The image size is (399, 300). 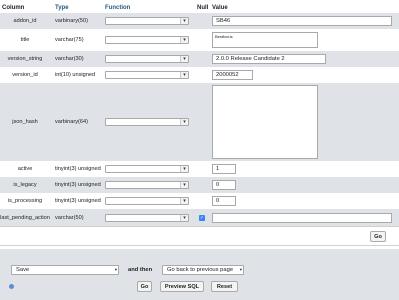 What do you see at coordinates (199, 21) in the screenshot?
I see `table-row: addon_id varbinary(50) ▾ SB46` at bounding box center [199, 21].